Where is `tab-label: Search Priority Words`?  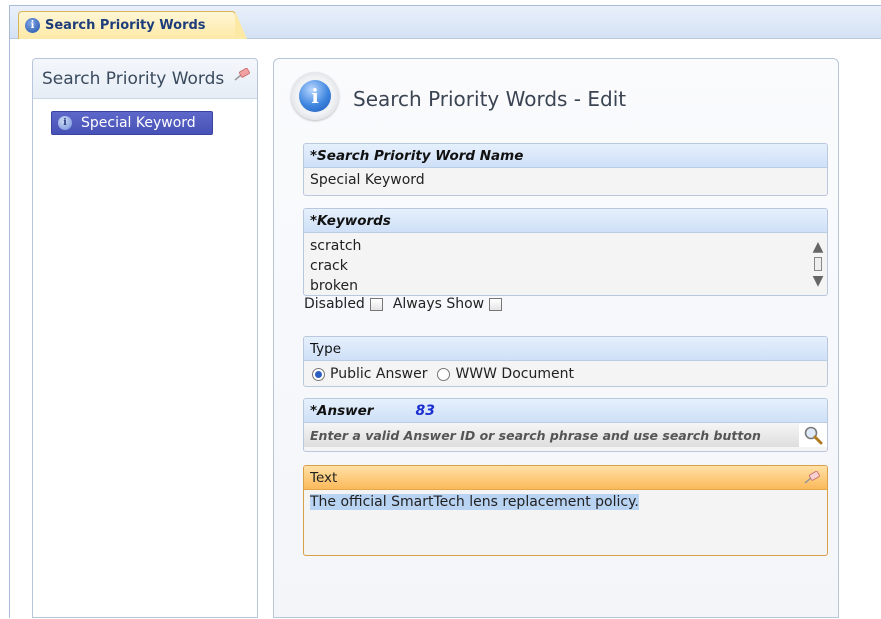
tab-label: Search Priority Words is located at coordinates (125, 25).